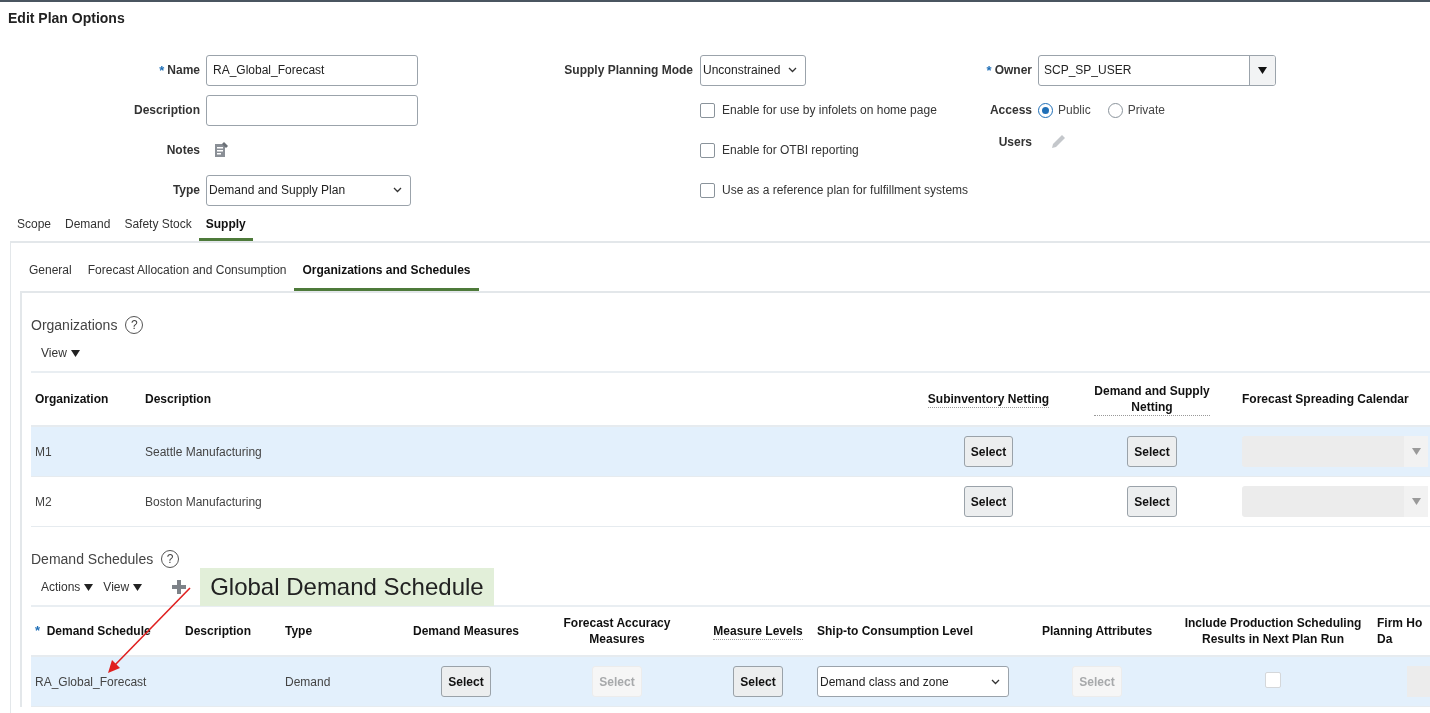  I want to click on column-header: Forecast Accuracy Measures, so click(617, 631).